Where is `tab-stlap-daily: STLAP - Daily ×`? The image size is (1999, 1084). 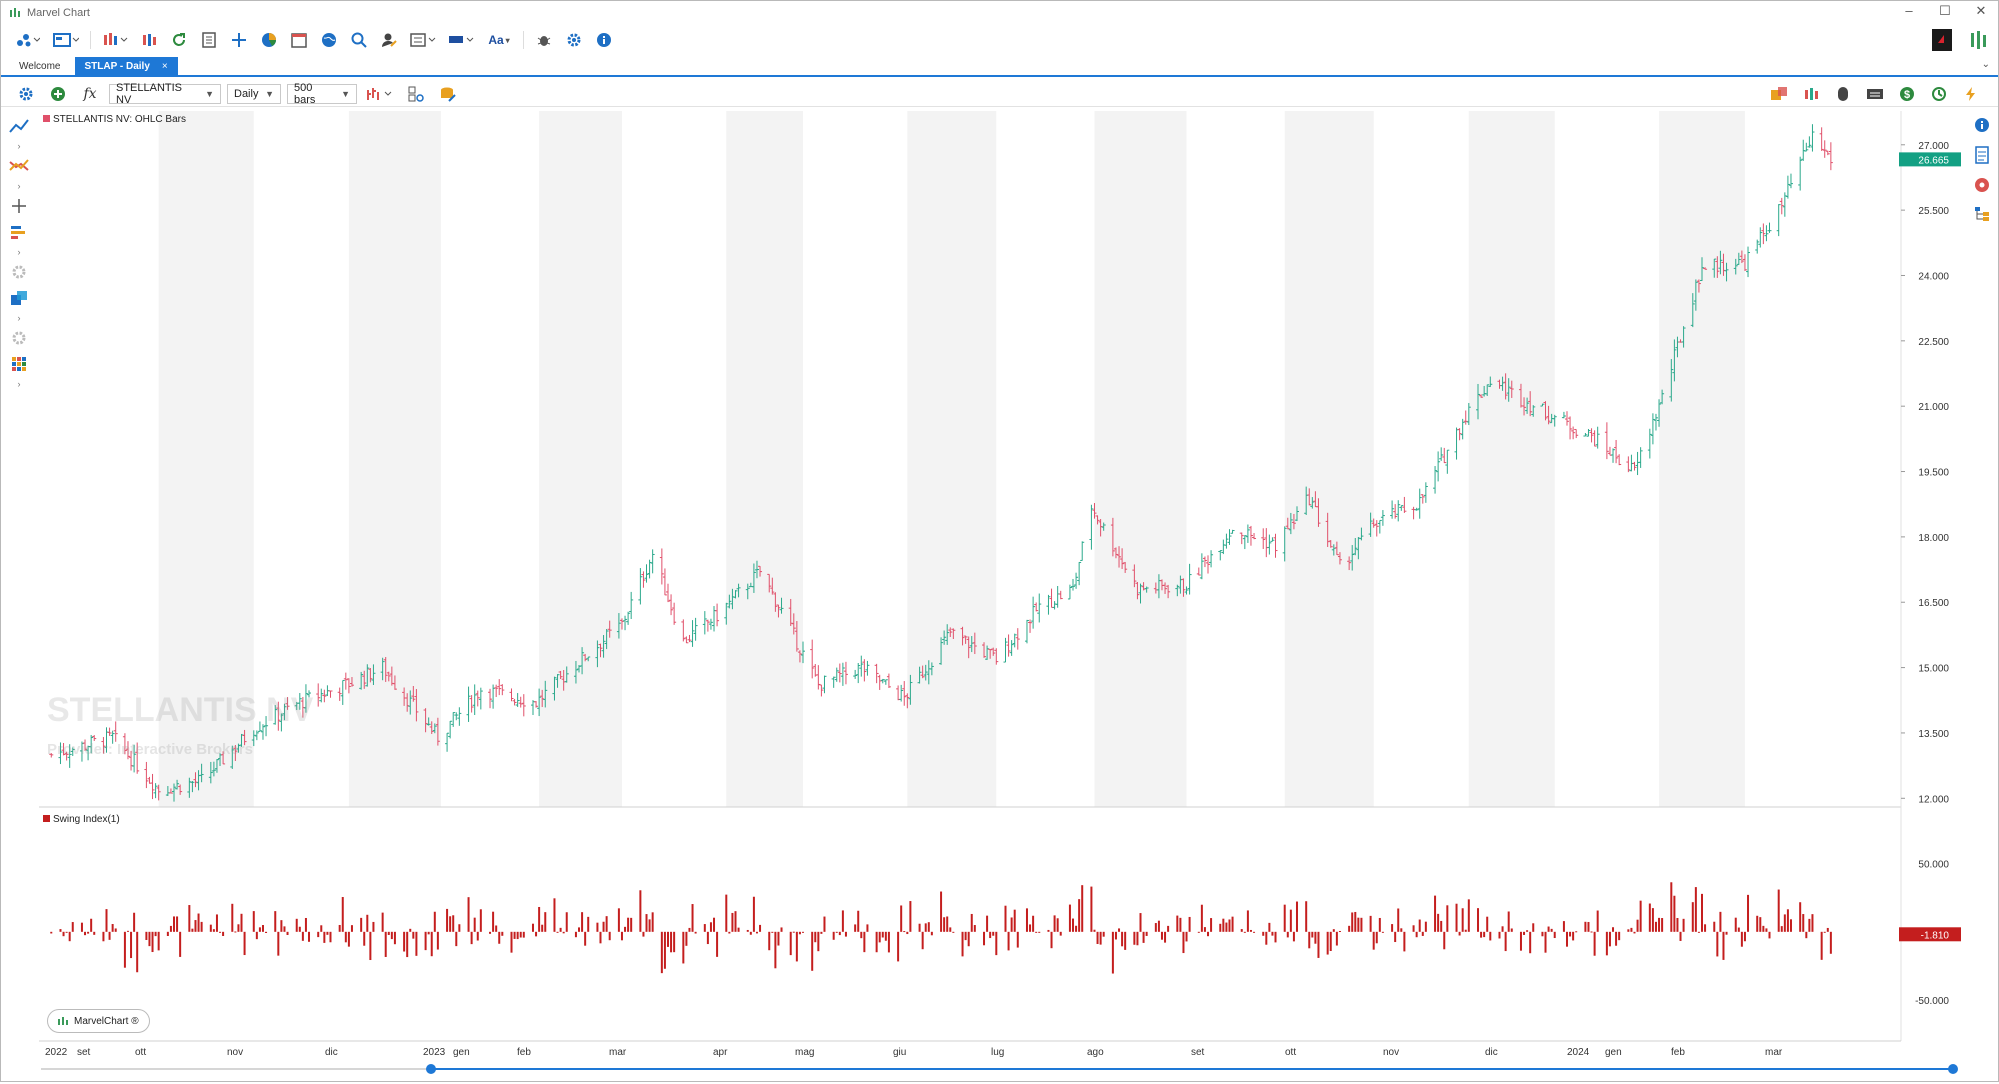 tab-stlap-daily: STLAP - Daily × is located at coordinates (126, 66).